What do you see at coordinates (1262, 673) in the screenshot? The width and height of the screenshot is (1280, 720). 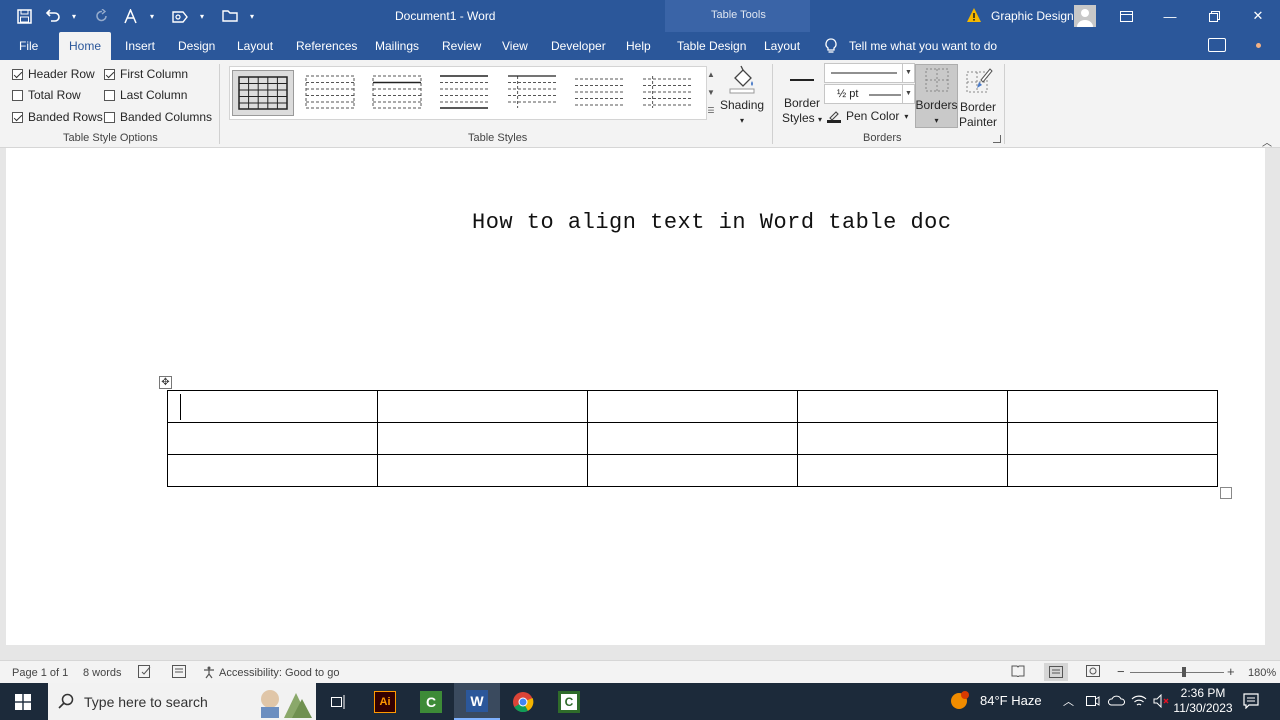 I see `zoom-level: 180%` at bounding box center [1262, 673].